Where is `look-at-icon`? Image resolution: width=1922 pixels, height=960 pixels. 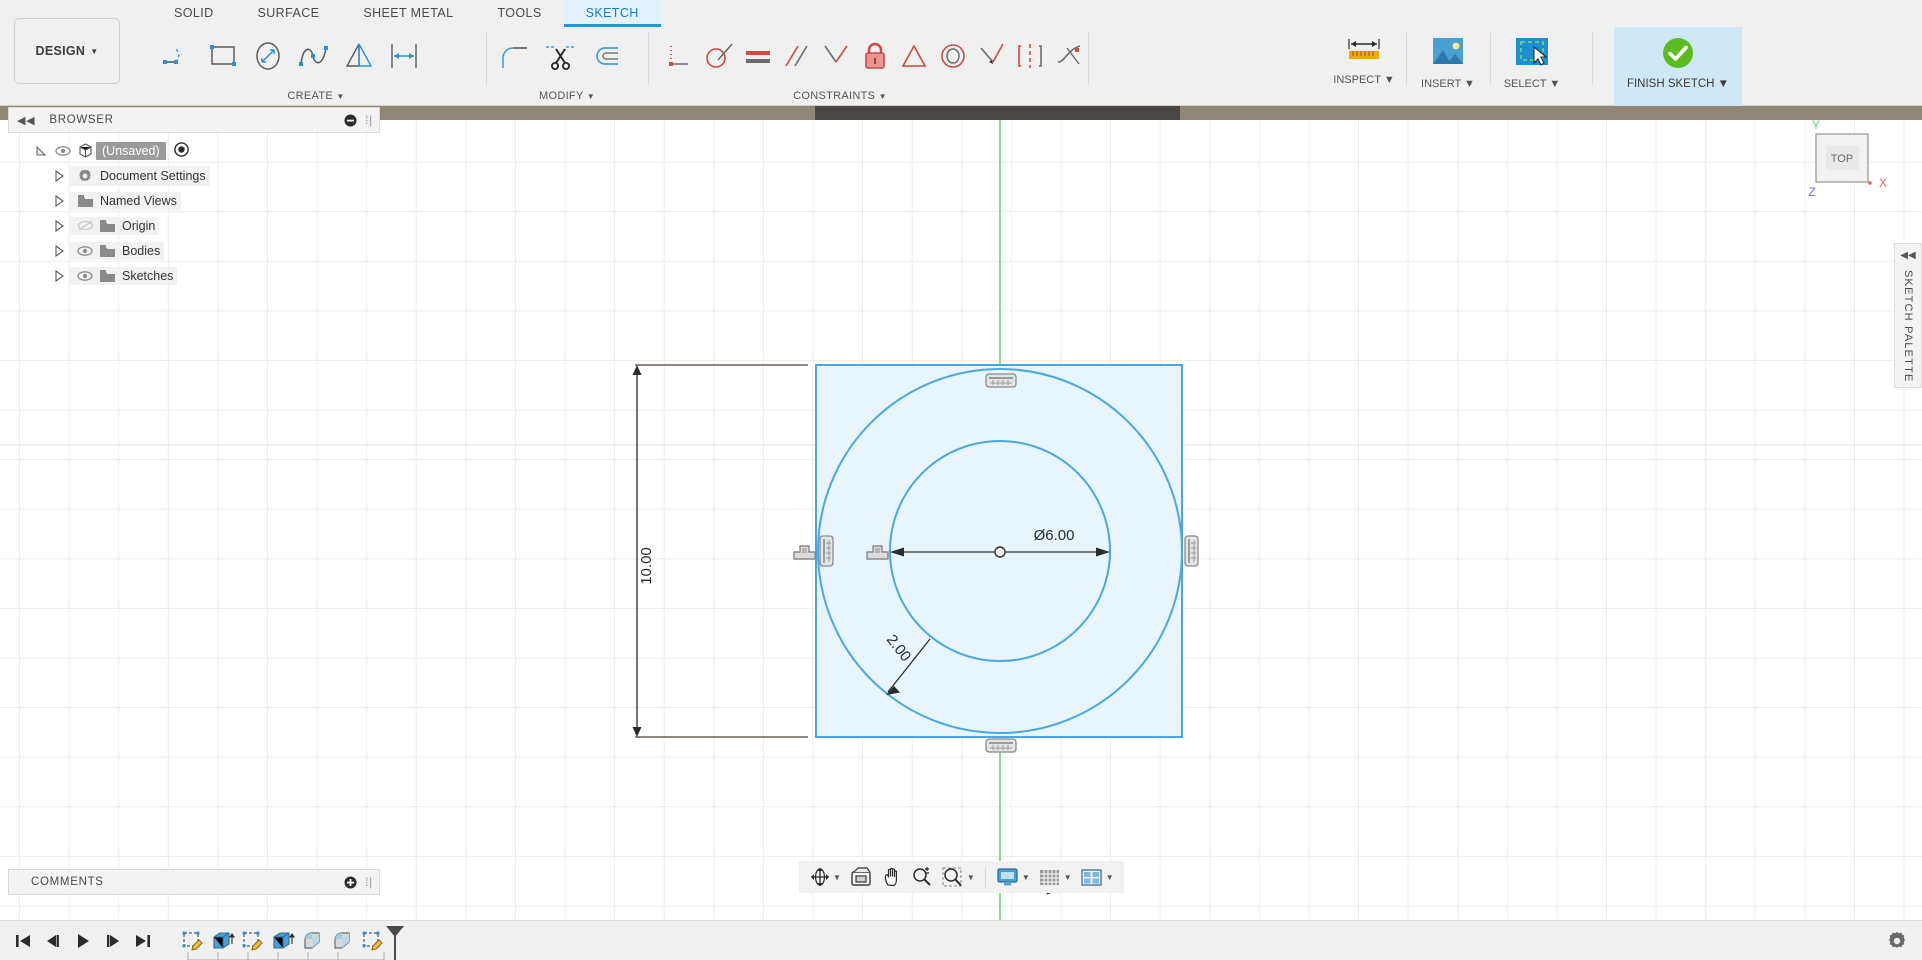 look-at-icon is located at coordinates (861, 876).